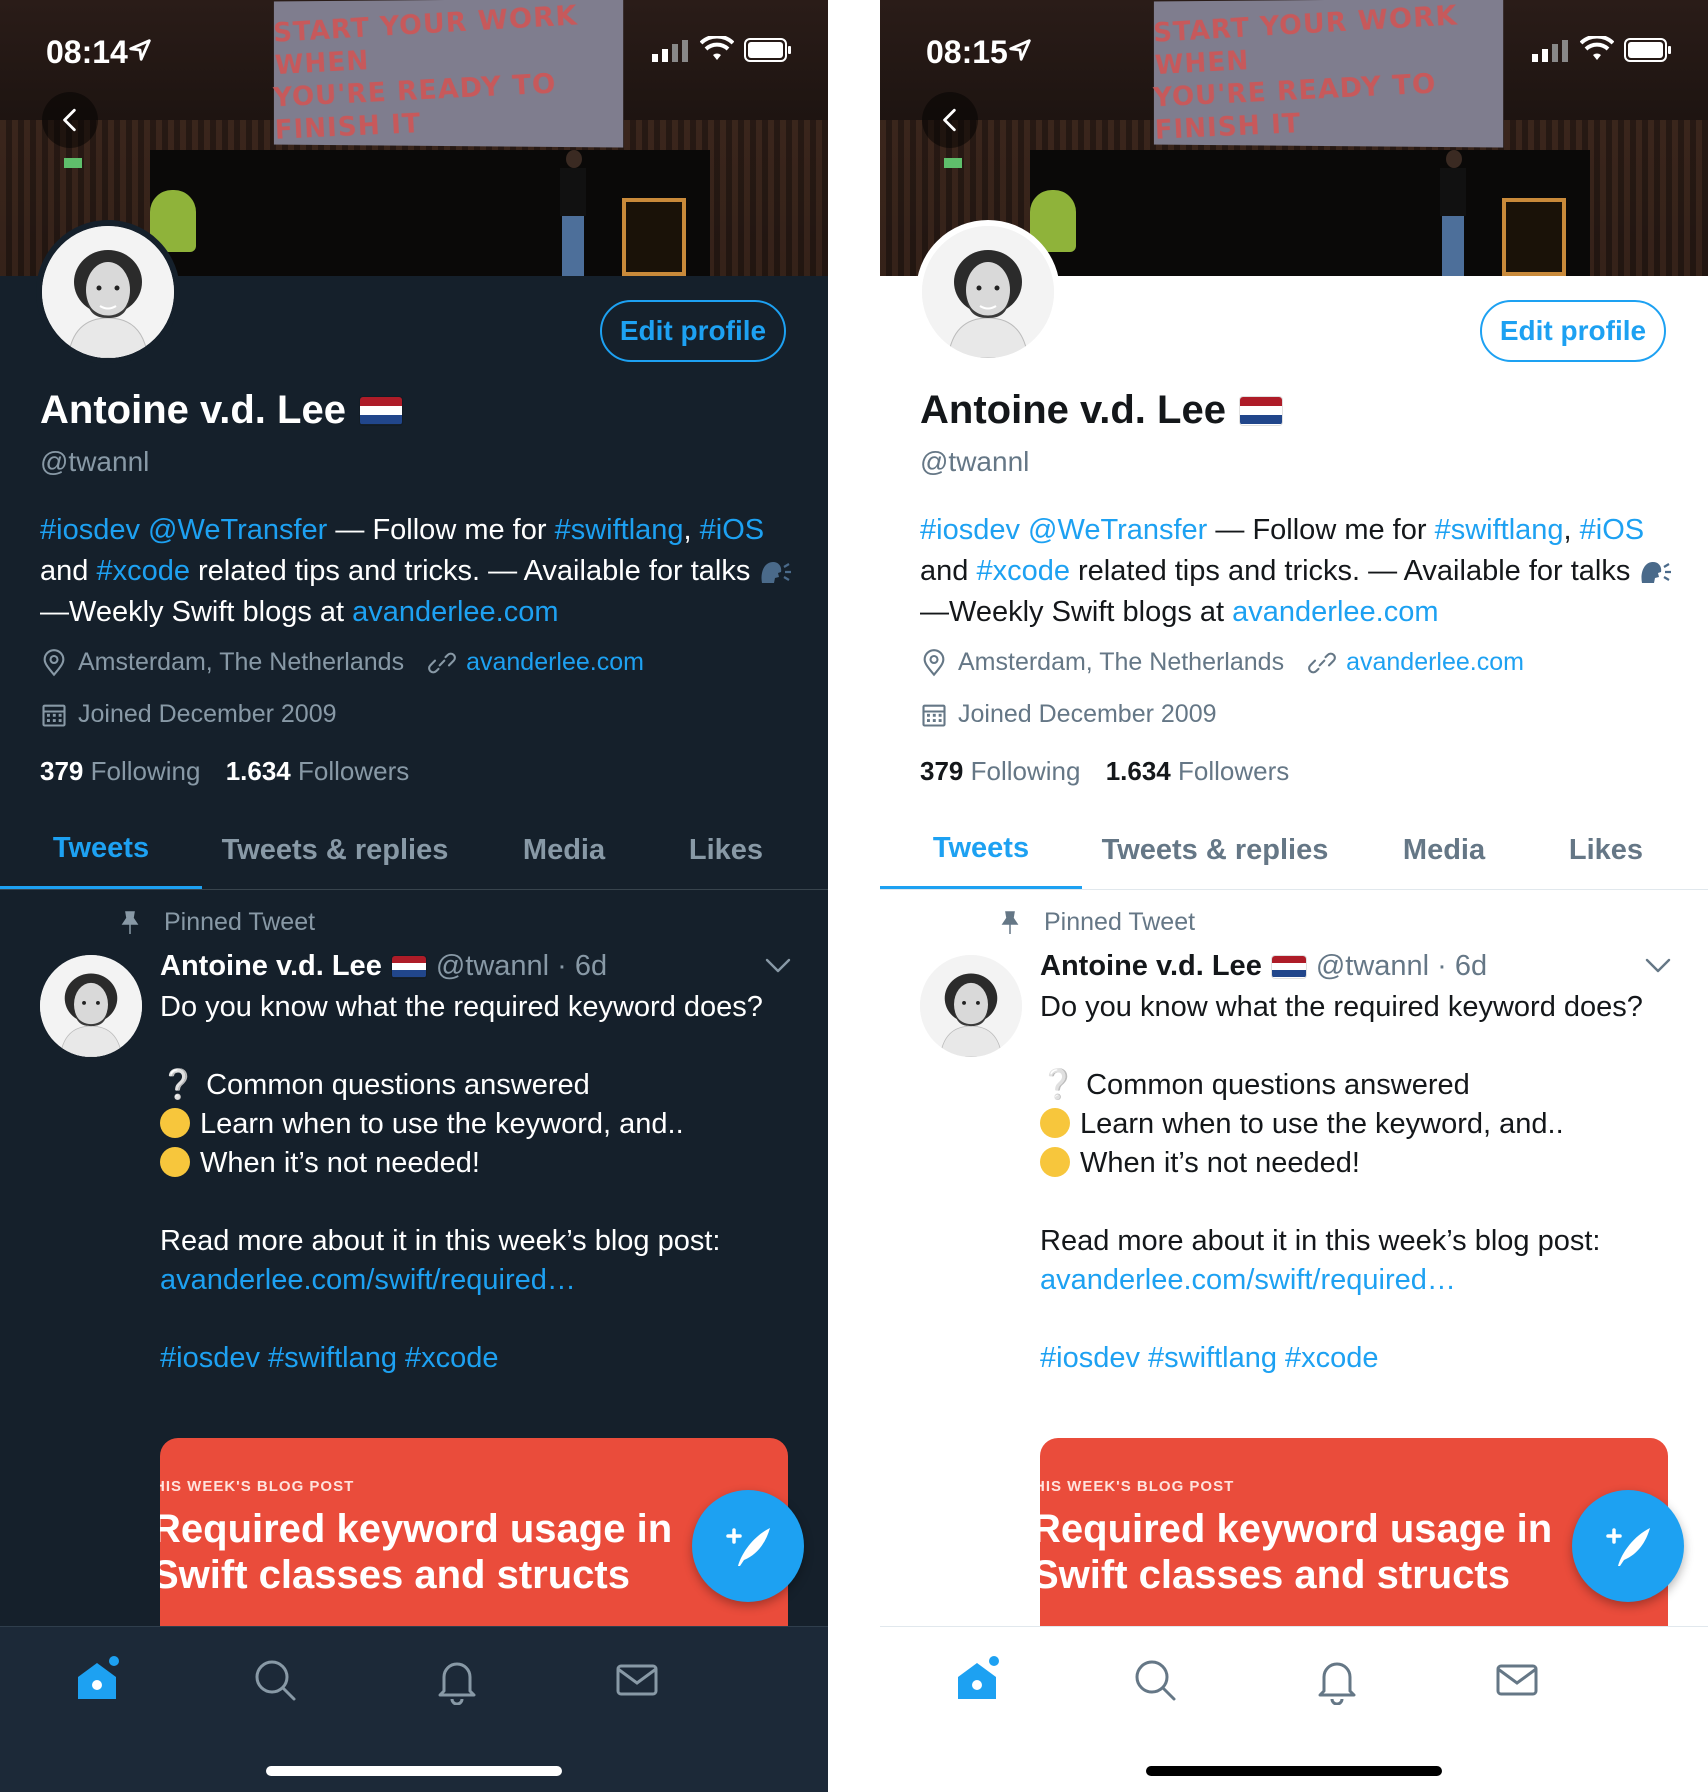 This screenshot has height=1792, width=1708. What do you see at coordinates (1350, 1163) in the screenshot?
I see `tweet-bullet: When it’s not needed!` at bounding box center [1350, 1163].